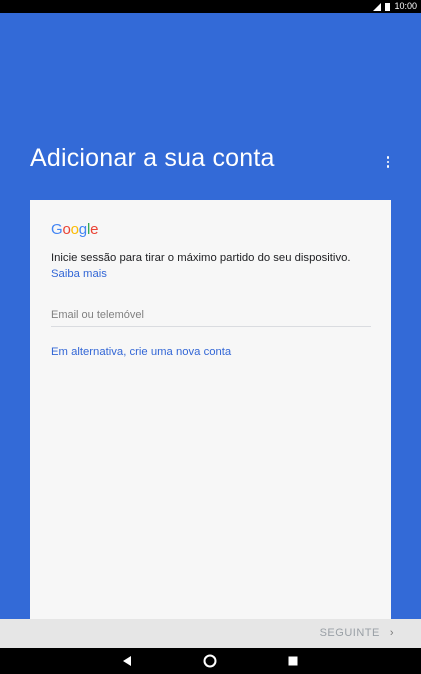 This screenshot has height=674, width=421. I want to click on email-field, so click(211, 315).